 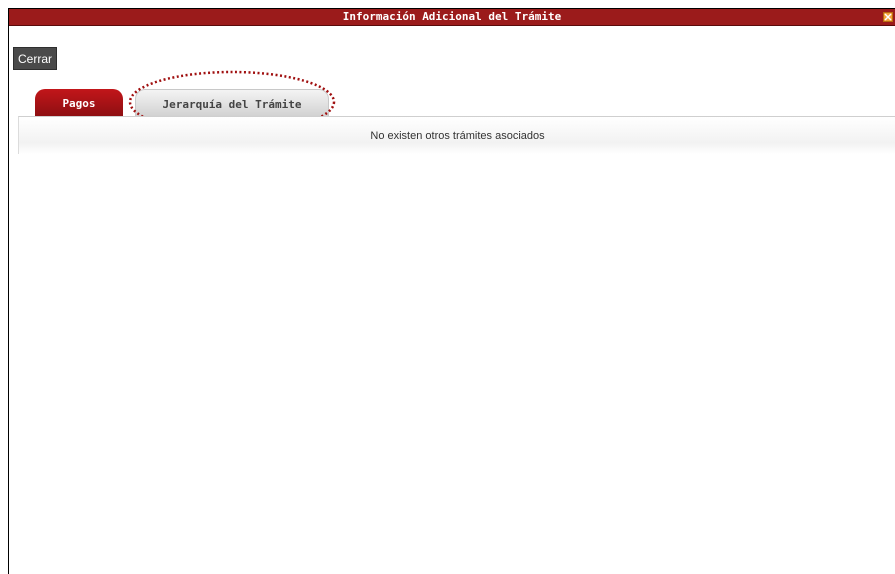 What do you see at coordinates (79, 102) in the screenshot?
I see `tab-pagos: Pagos` at bounding box center [79, 102].